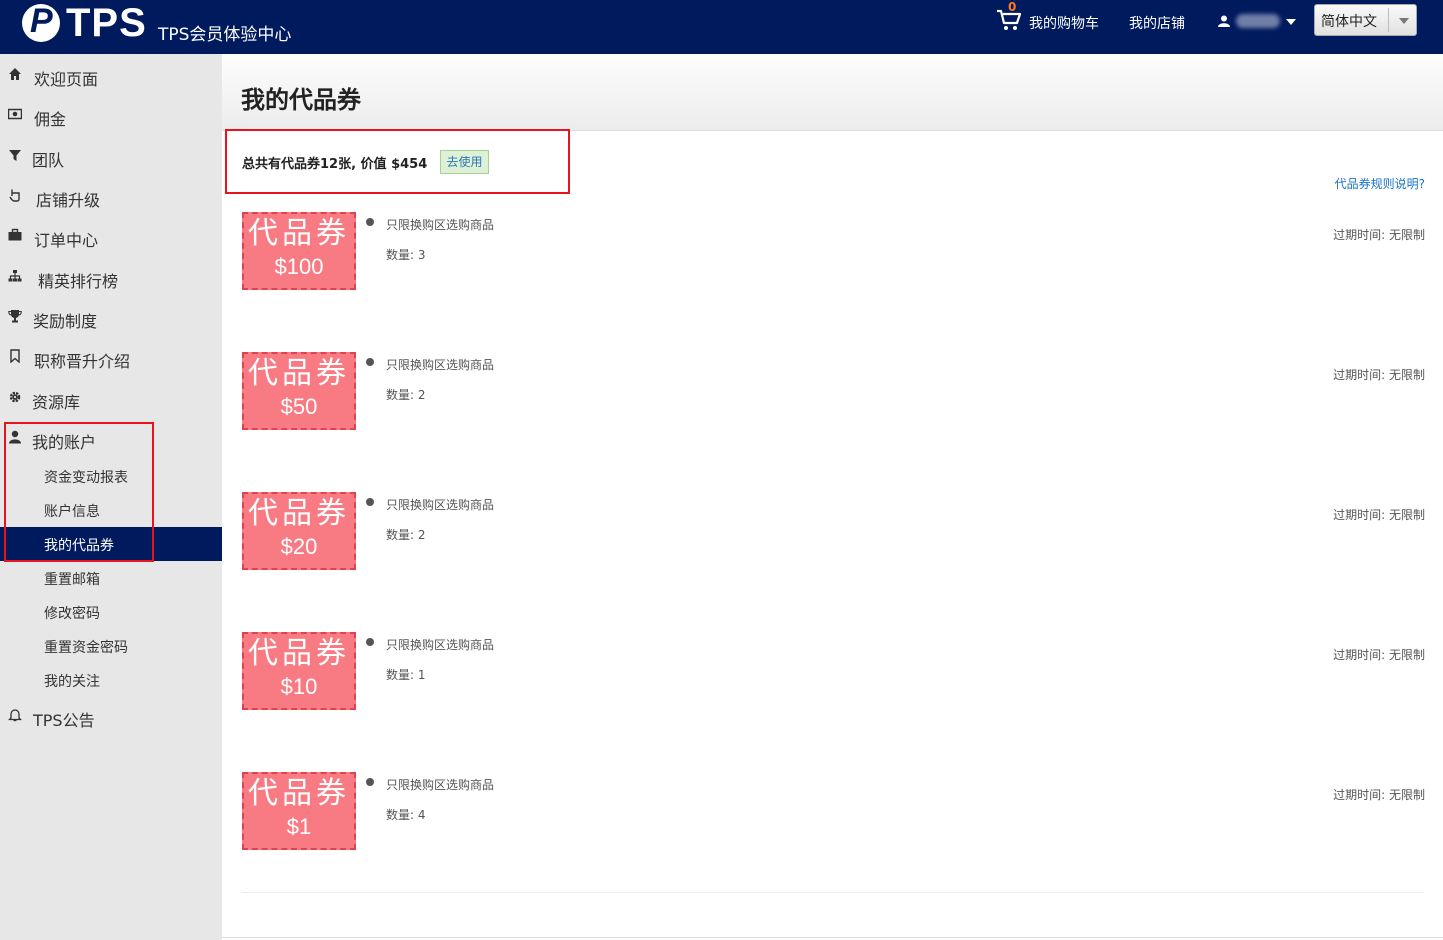 Image resolution: width=1443 pixels, height=940 pixels. What do you see at coordinates (14, 195) in the screenshot?
I see `hand-pointer-icon` at bounding box center [14, 195].